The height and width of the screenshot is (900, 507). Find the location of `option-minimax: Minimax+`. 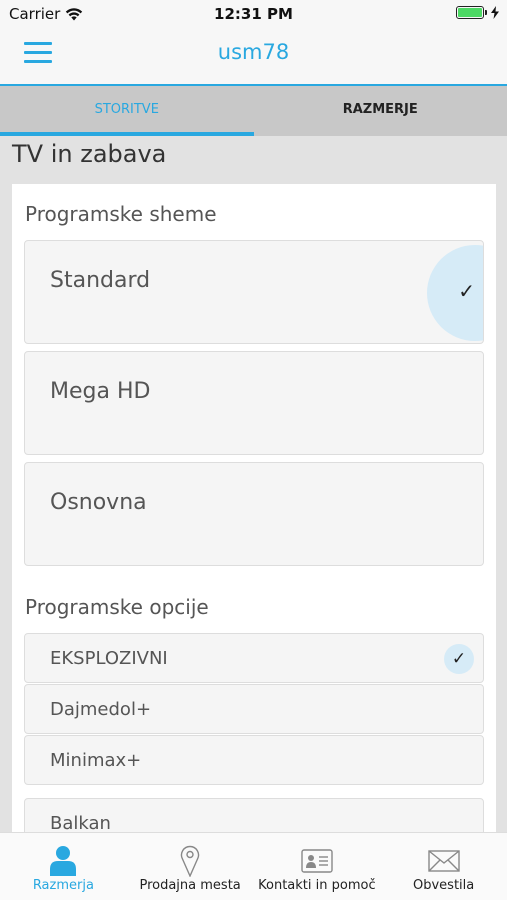

option-minimax: Minimax+ is located at coordinates (254, 760).